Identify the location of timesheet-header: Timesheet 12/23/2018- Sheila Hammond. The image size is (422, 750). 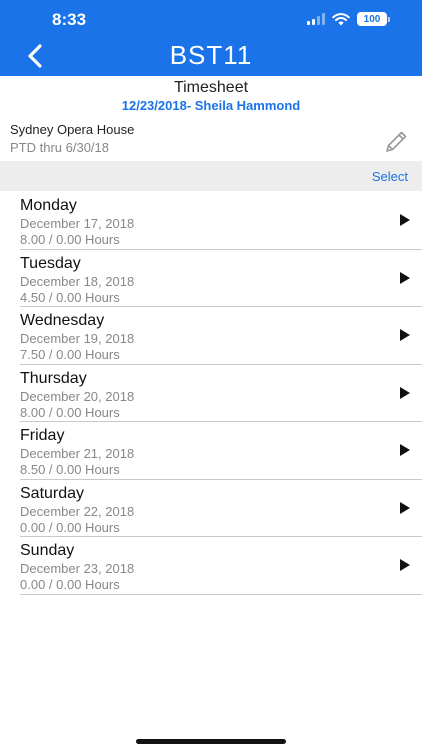
(211, 96).